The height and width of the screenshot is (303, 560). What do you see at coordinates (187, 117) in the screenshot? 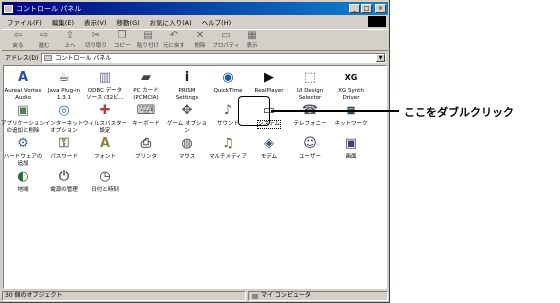
I see `control-panel-item-game: ✥ ゲーム オプション` at bounding box center [187, 117].